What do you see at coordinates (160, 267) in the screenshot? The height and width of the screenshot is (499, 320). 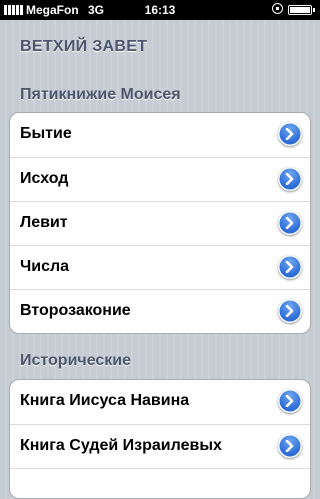 I see `list-item-numbers: Числа` at bounding box center [160, 267].